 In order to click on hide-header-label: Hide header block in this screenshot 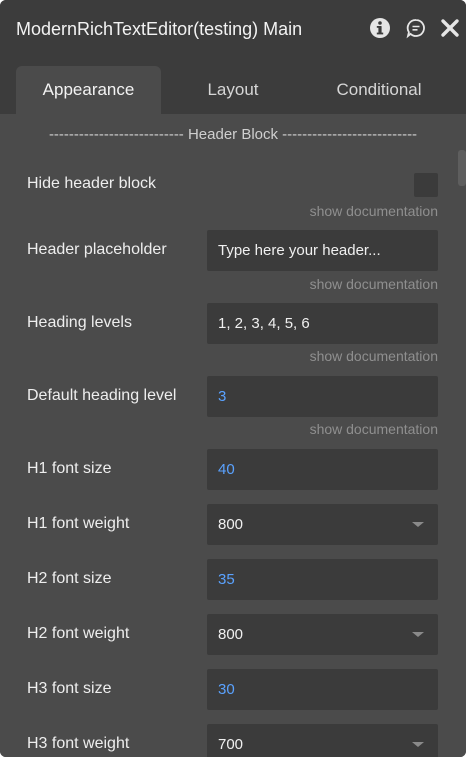, I will do `click(91, 183)`.